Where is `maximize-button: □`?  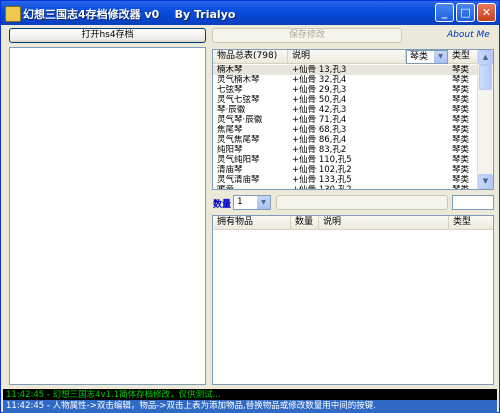
maximize-button: □ is located at coordinates (465, 12).